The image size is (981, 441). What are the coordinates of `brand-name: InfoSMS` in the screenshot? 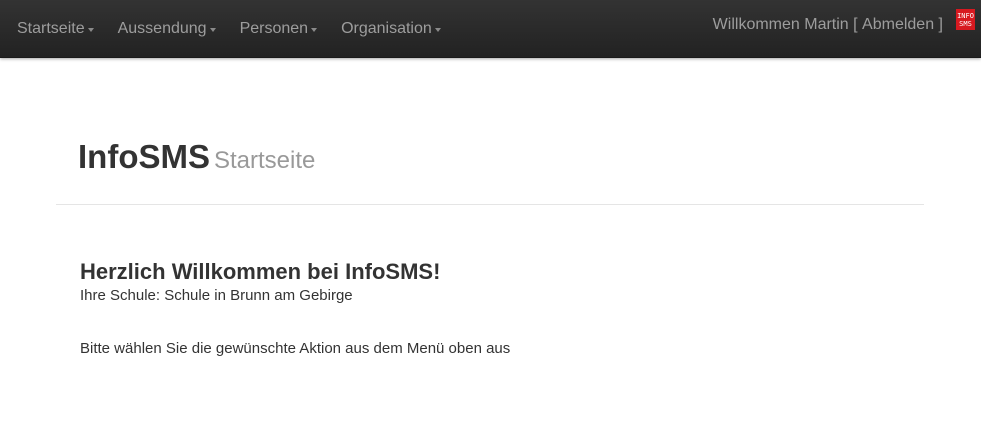 It's located at (144, 156).